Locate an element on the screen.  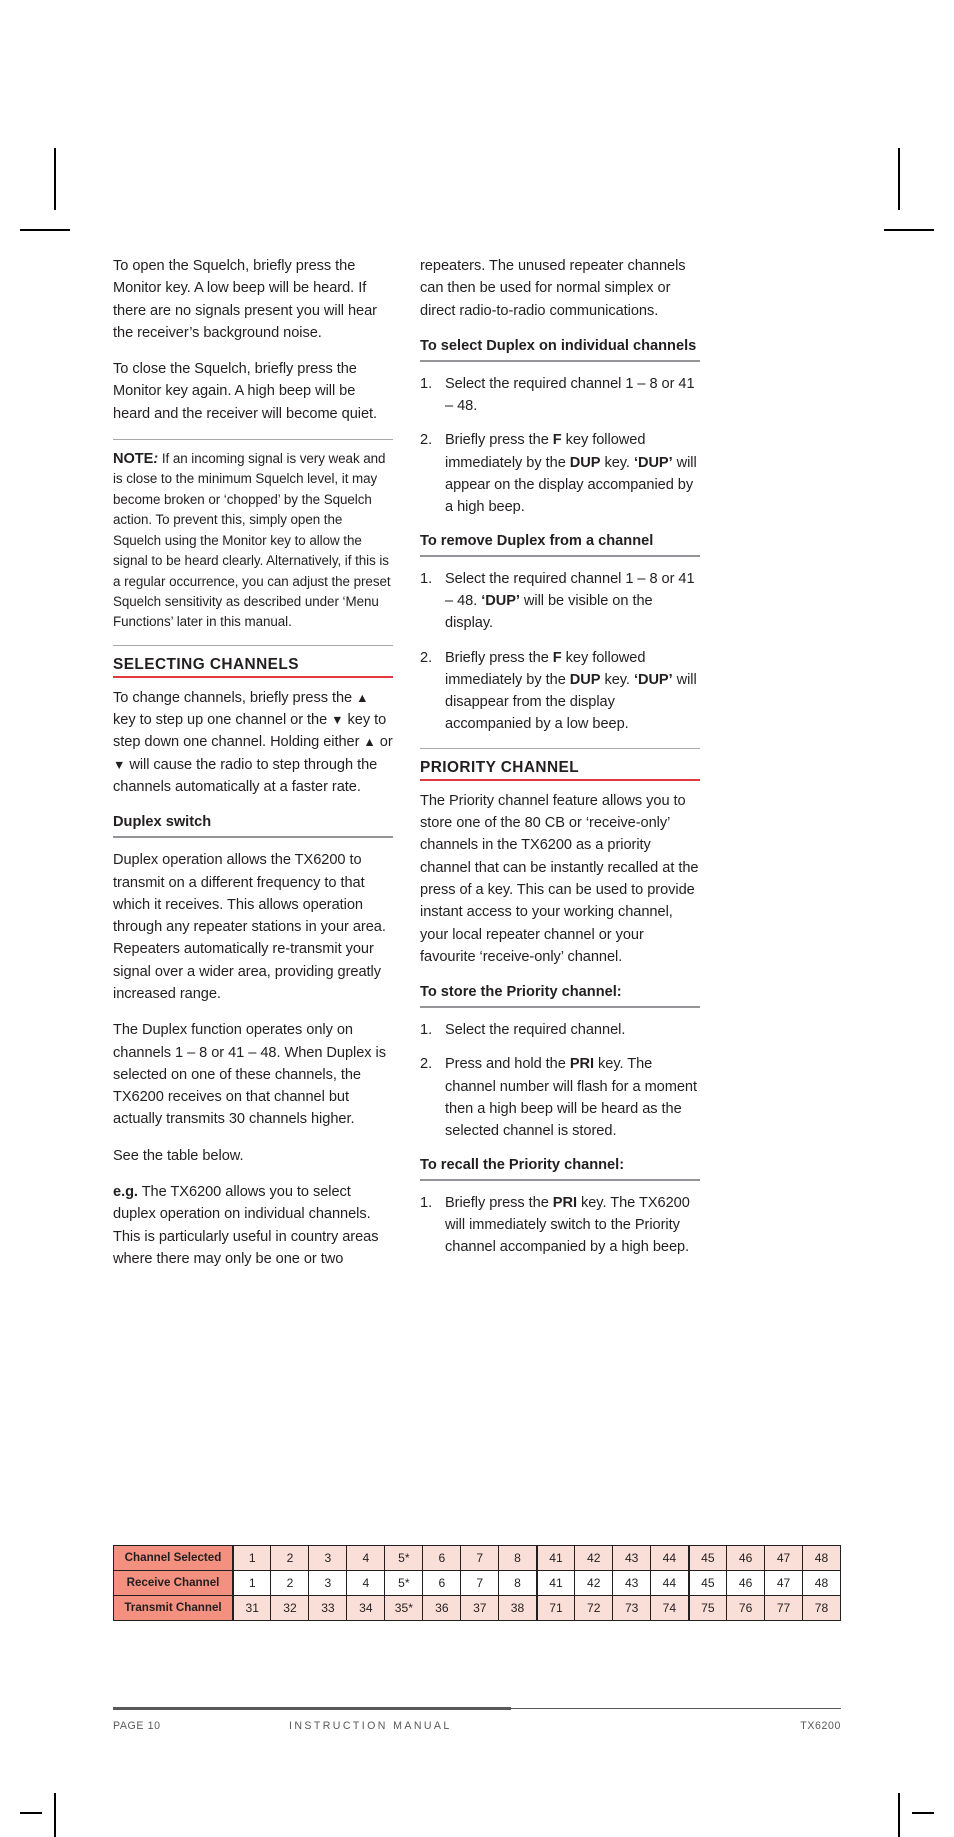
table-row-label: Channel Selected is located at coordinates (173, 1558).